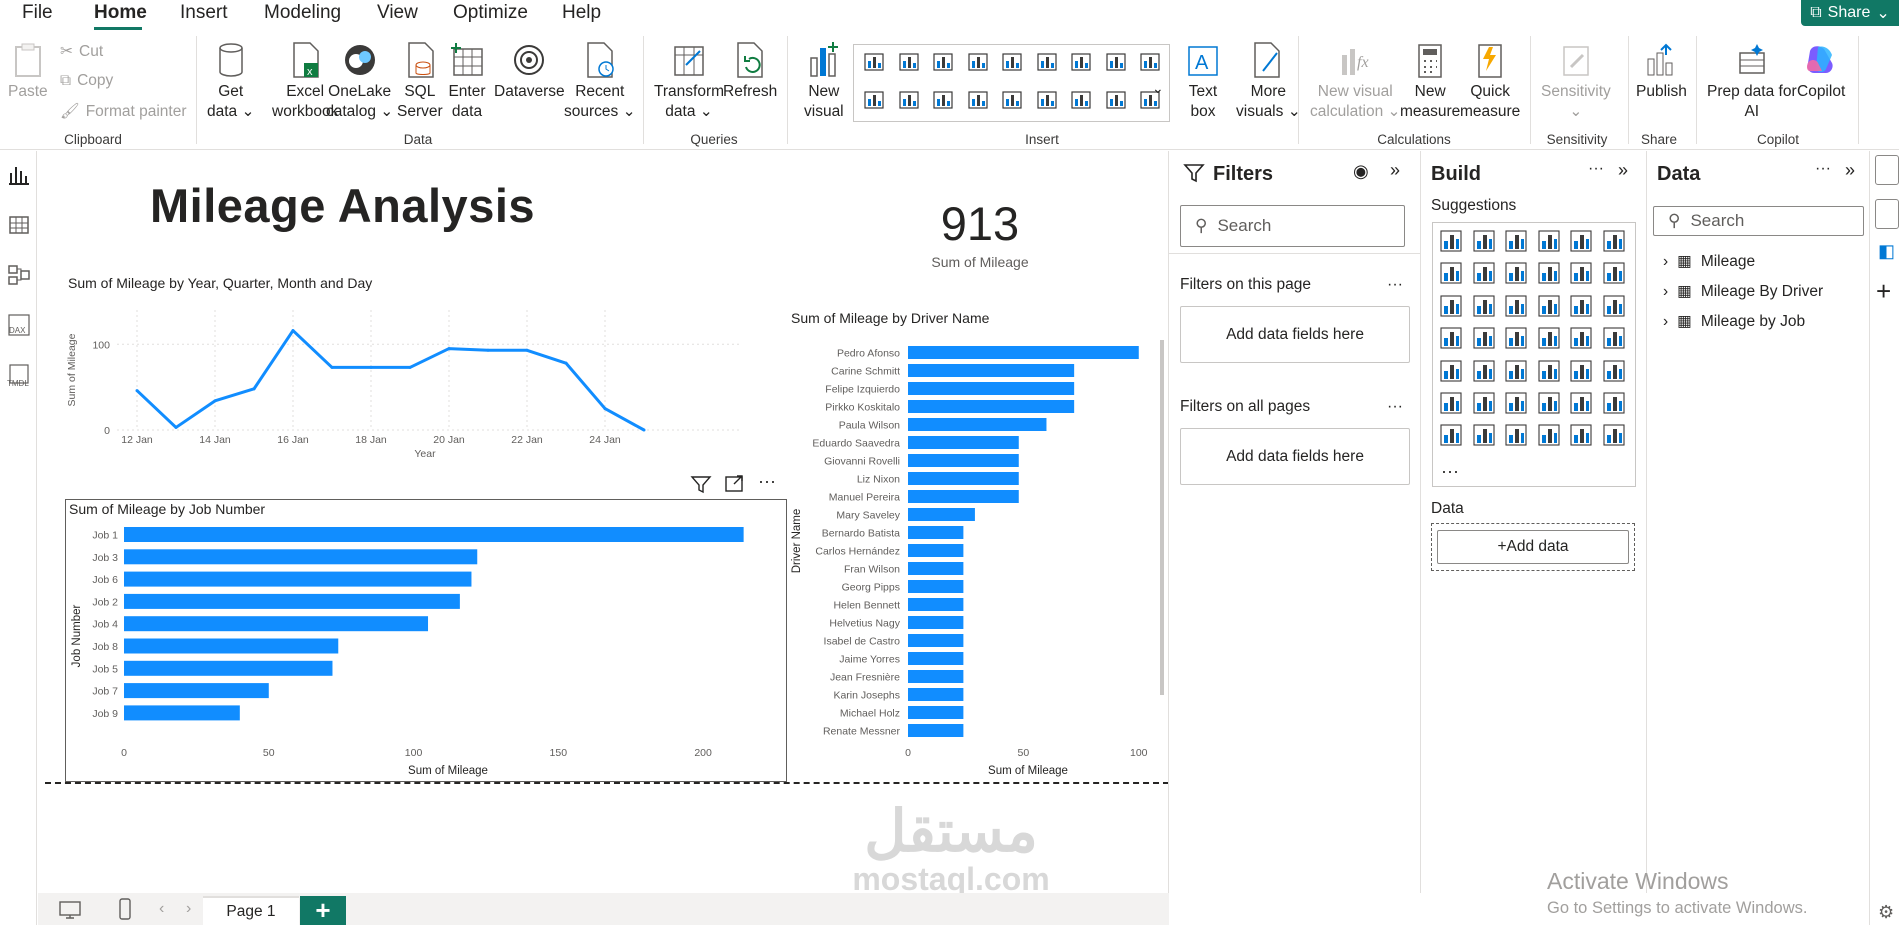  What do you see at coordinates (1614, 273) in the screenshot?
I see `line-clustered-icon` at bounding box center [1614, 273].